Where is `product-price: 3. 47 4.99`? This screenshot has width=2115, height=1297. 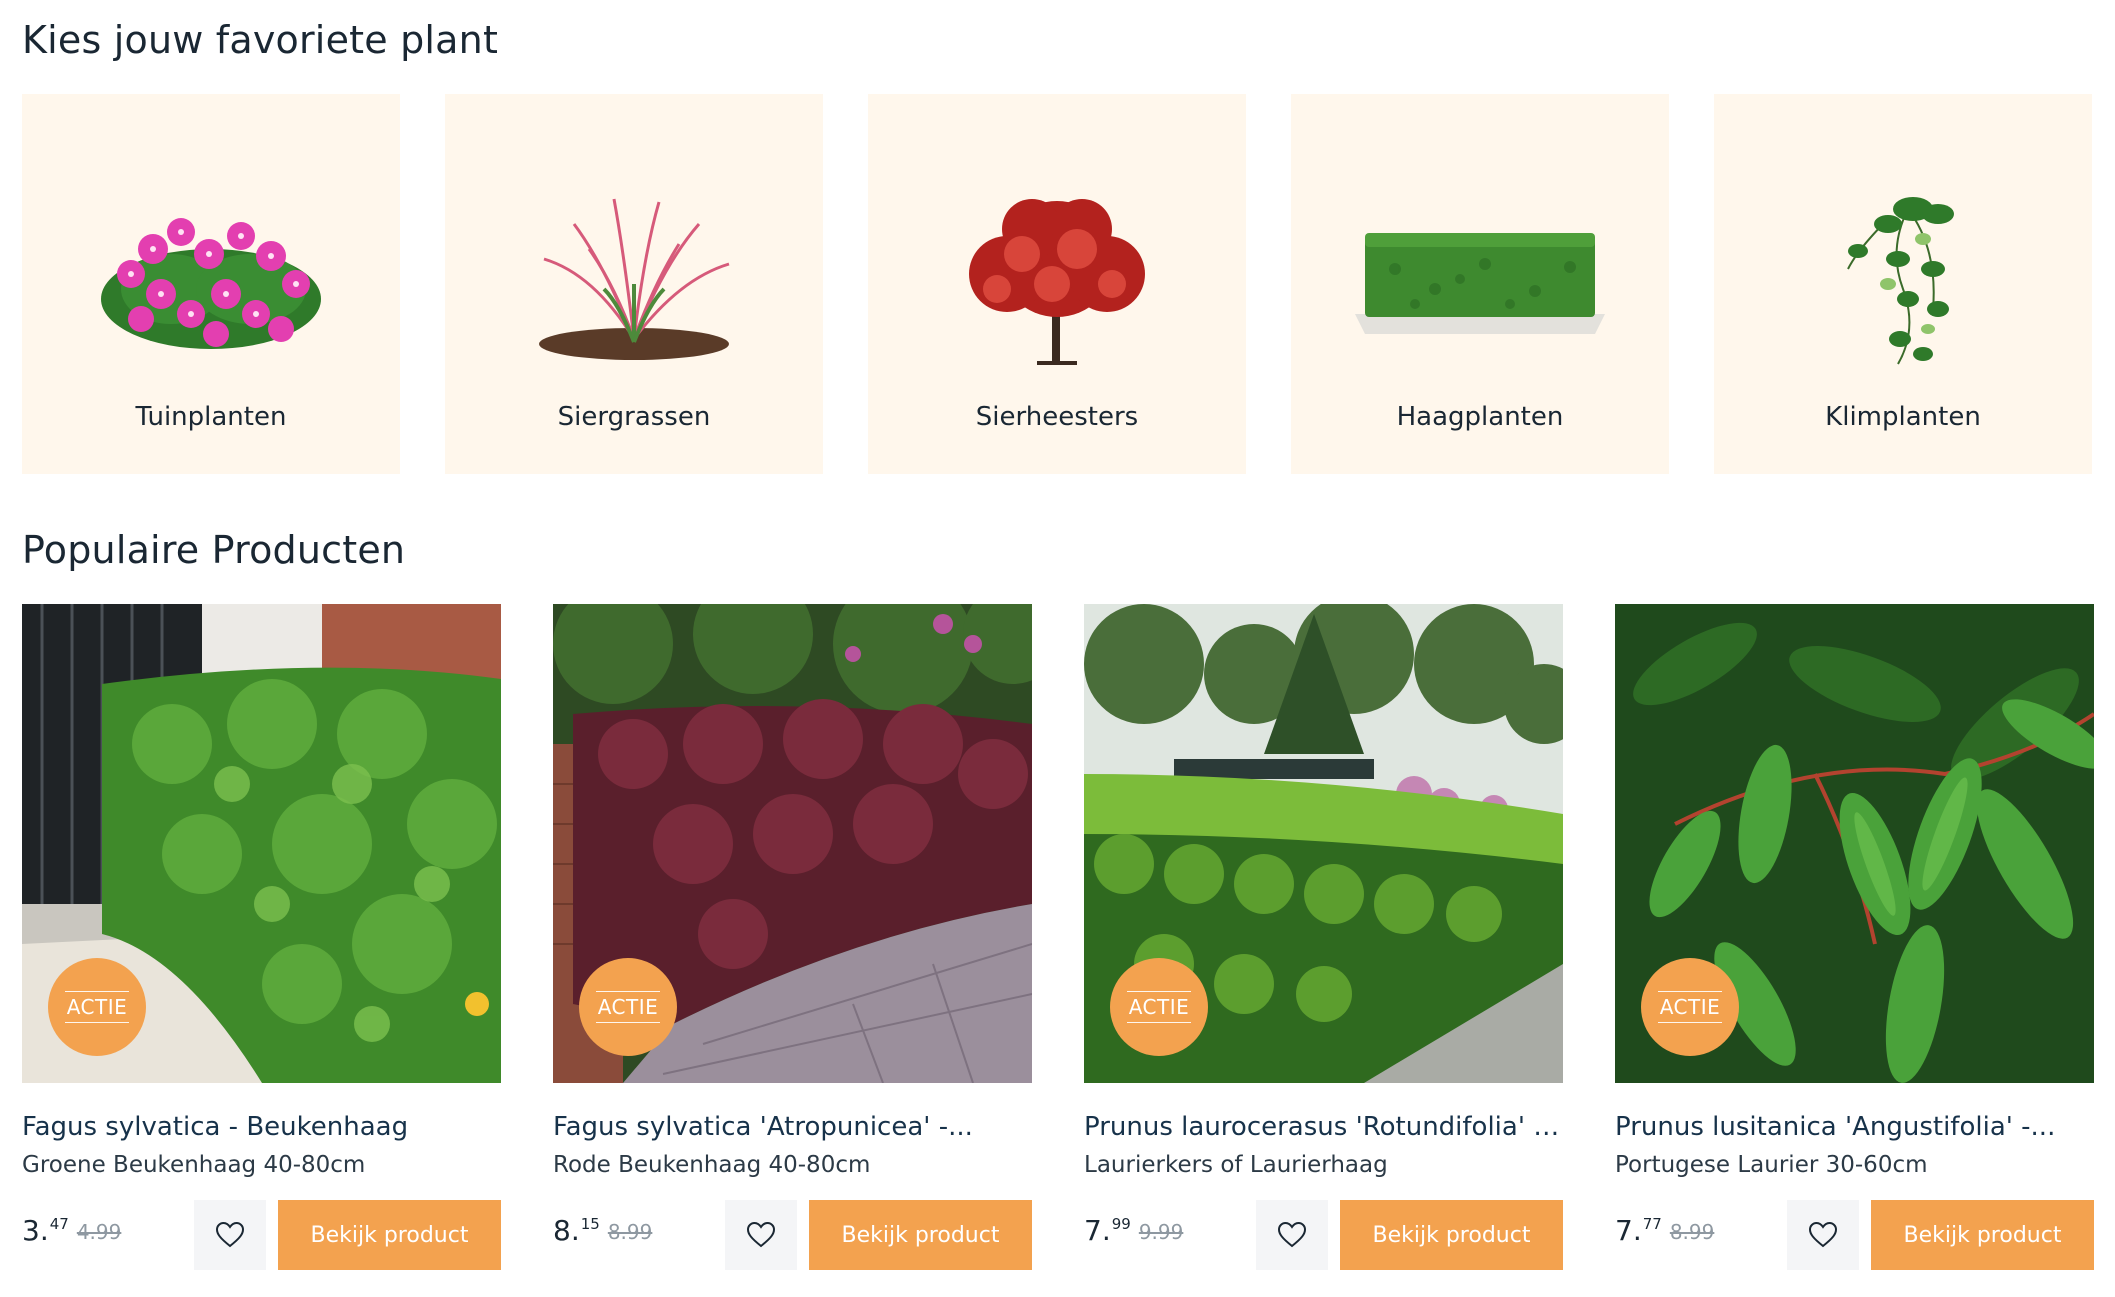 product-price: 3. 47 4.99 is located at coordinates (71, 1234).